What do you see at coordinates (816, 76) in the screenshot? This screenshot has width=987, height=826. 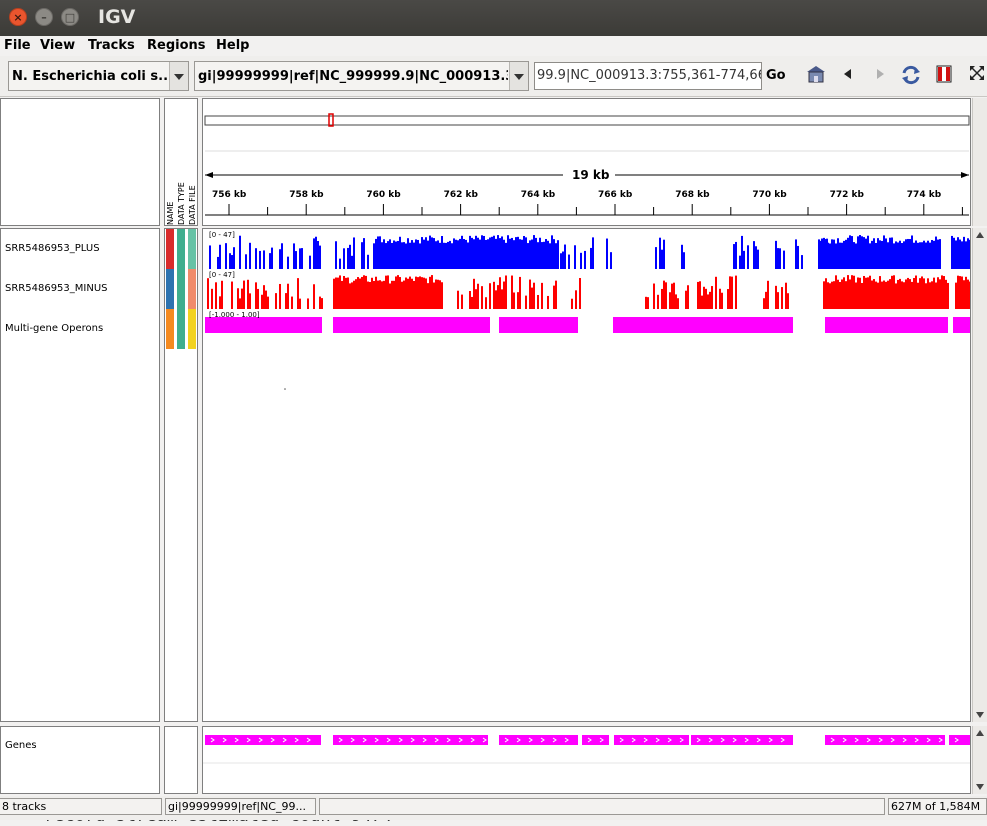 I see `home-icon` at bounding box center [816, 76].